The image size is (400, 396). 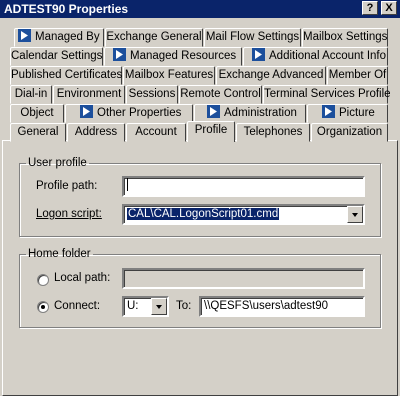 I want to click on logon-script-combobox: CAL\CAL.LogonScript01.cmd, so click(x=243, y=214).